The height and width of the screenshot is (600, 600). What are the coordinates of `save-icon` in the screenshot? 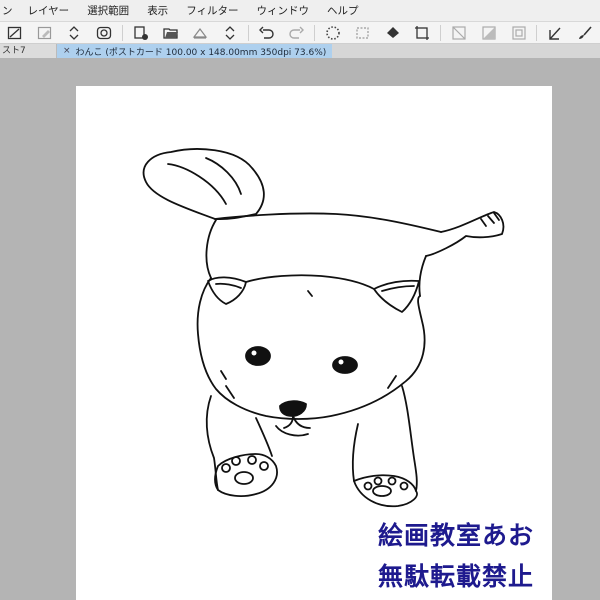 It's located at (200, 33).